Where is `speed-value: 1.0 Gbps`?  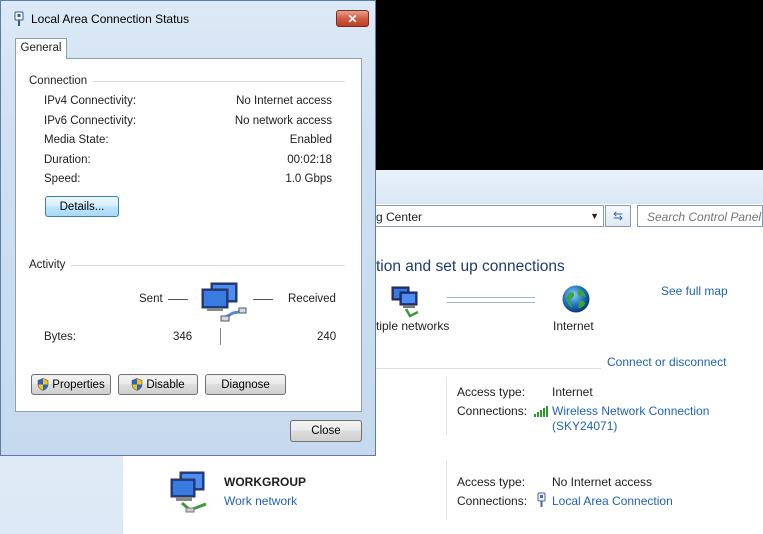
speed-value: 1.0 Gbps is located at coordinates (308, 179).